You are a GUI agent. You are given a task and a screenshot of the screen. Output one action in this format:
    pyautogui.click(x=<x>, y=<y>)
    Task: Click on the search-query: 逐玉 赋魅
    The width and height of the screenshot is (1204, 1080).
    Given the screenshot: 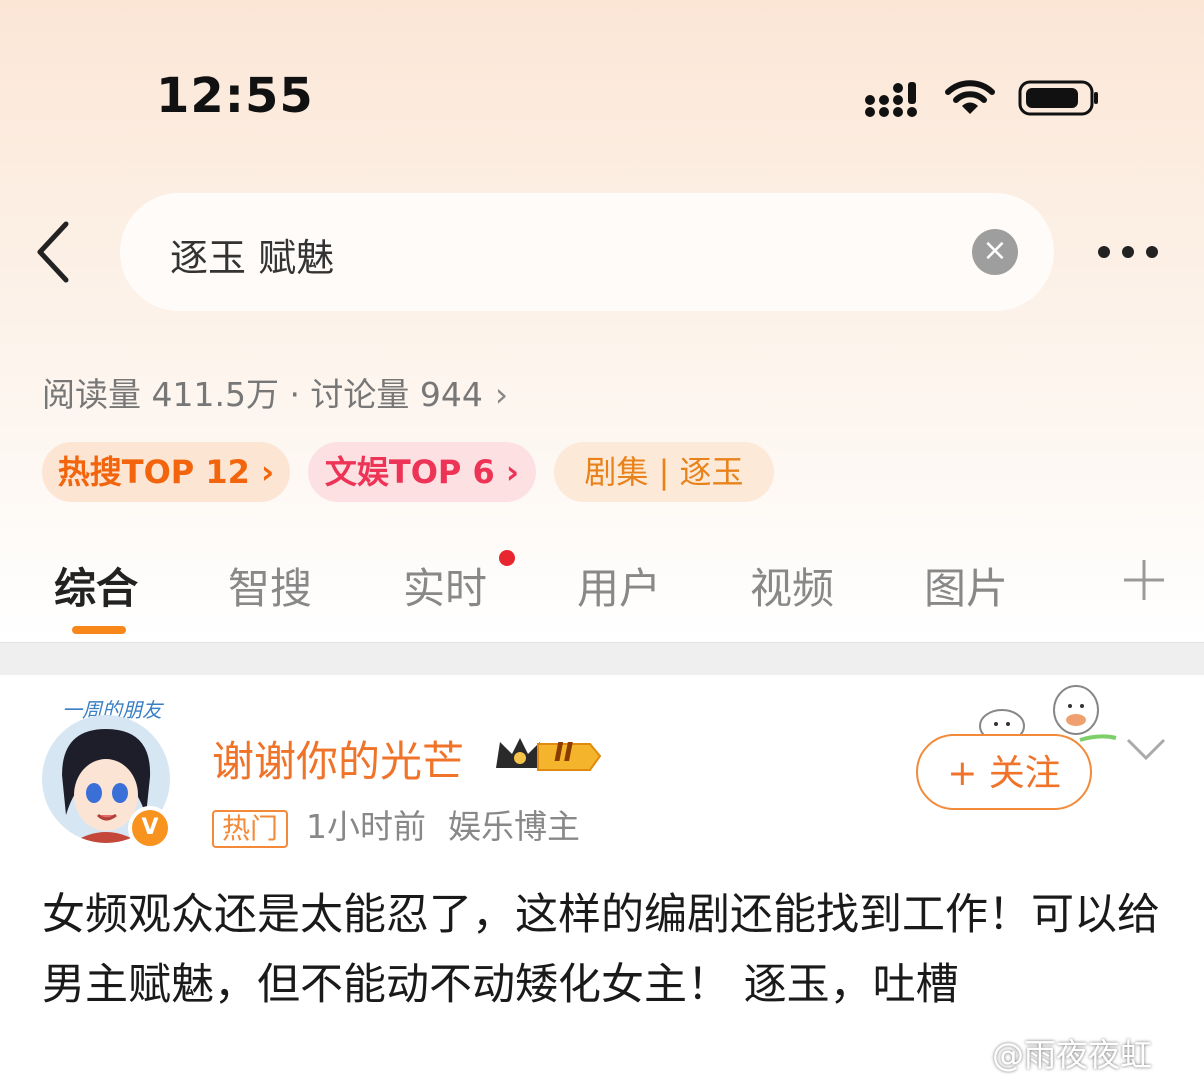 What is the action you would take?
    pyautogui.click(x=252, y=258)
    